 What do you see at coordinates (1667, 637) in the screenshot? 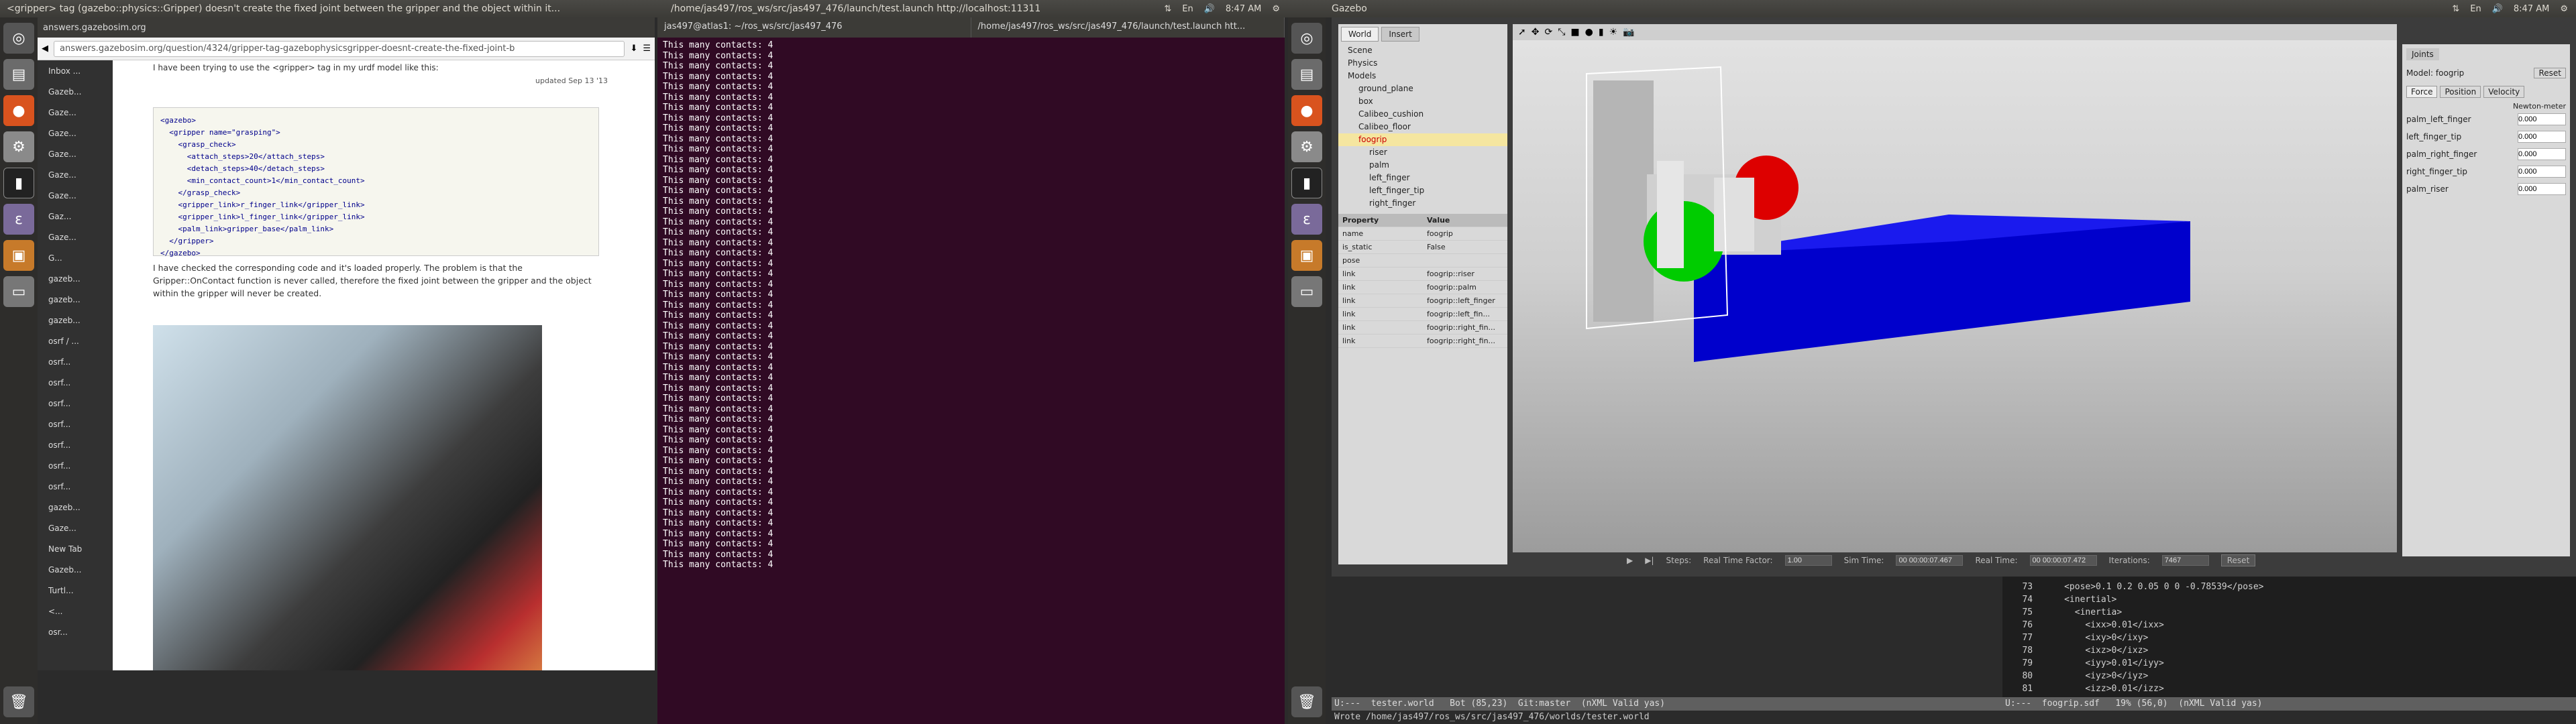
I see `emacs-left-pane` at bounding box center [1667, 637].